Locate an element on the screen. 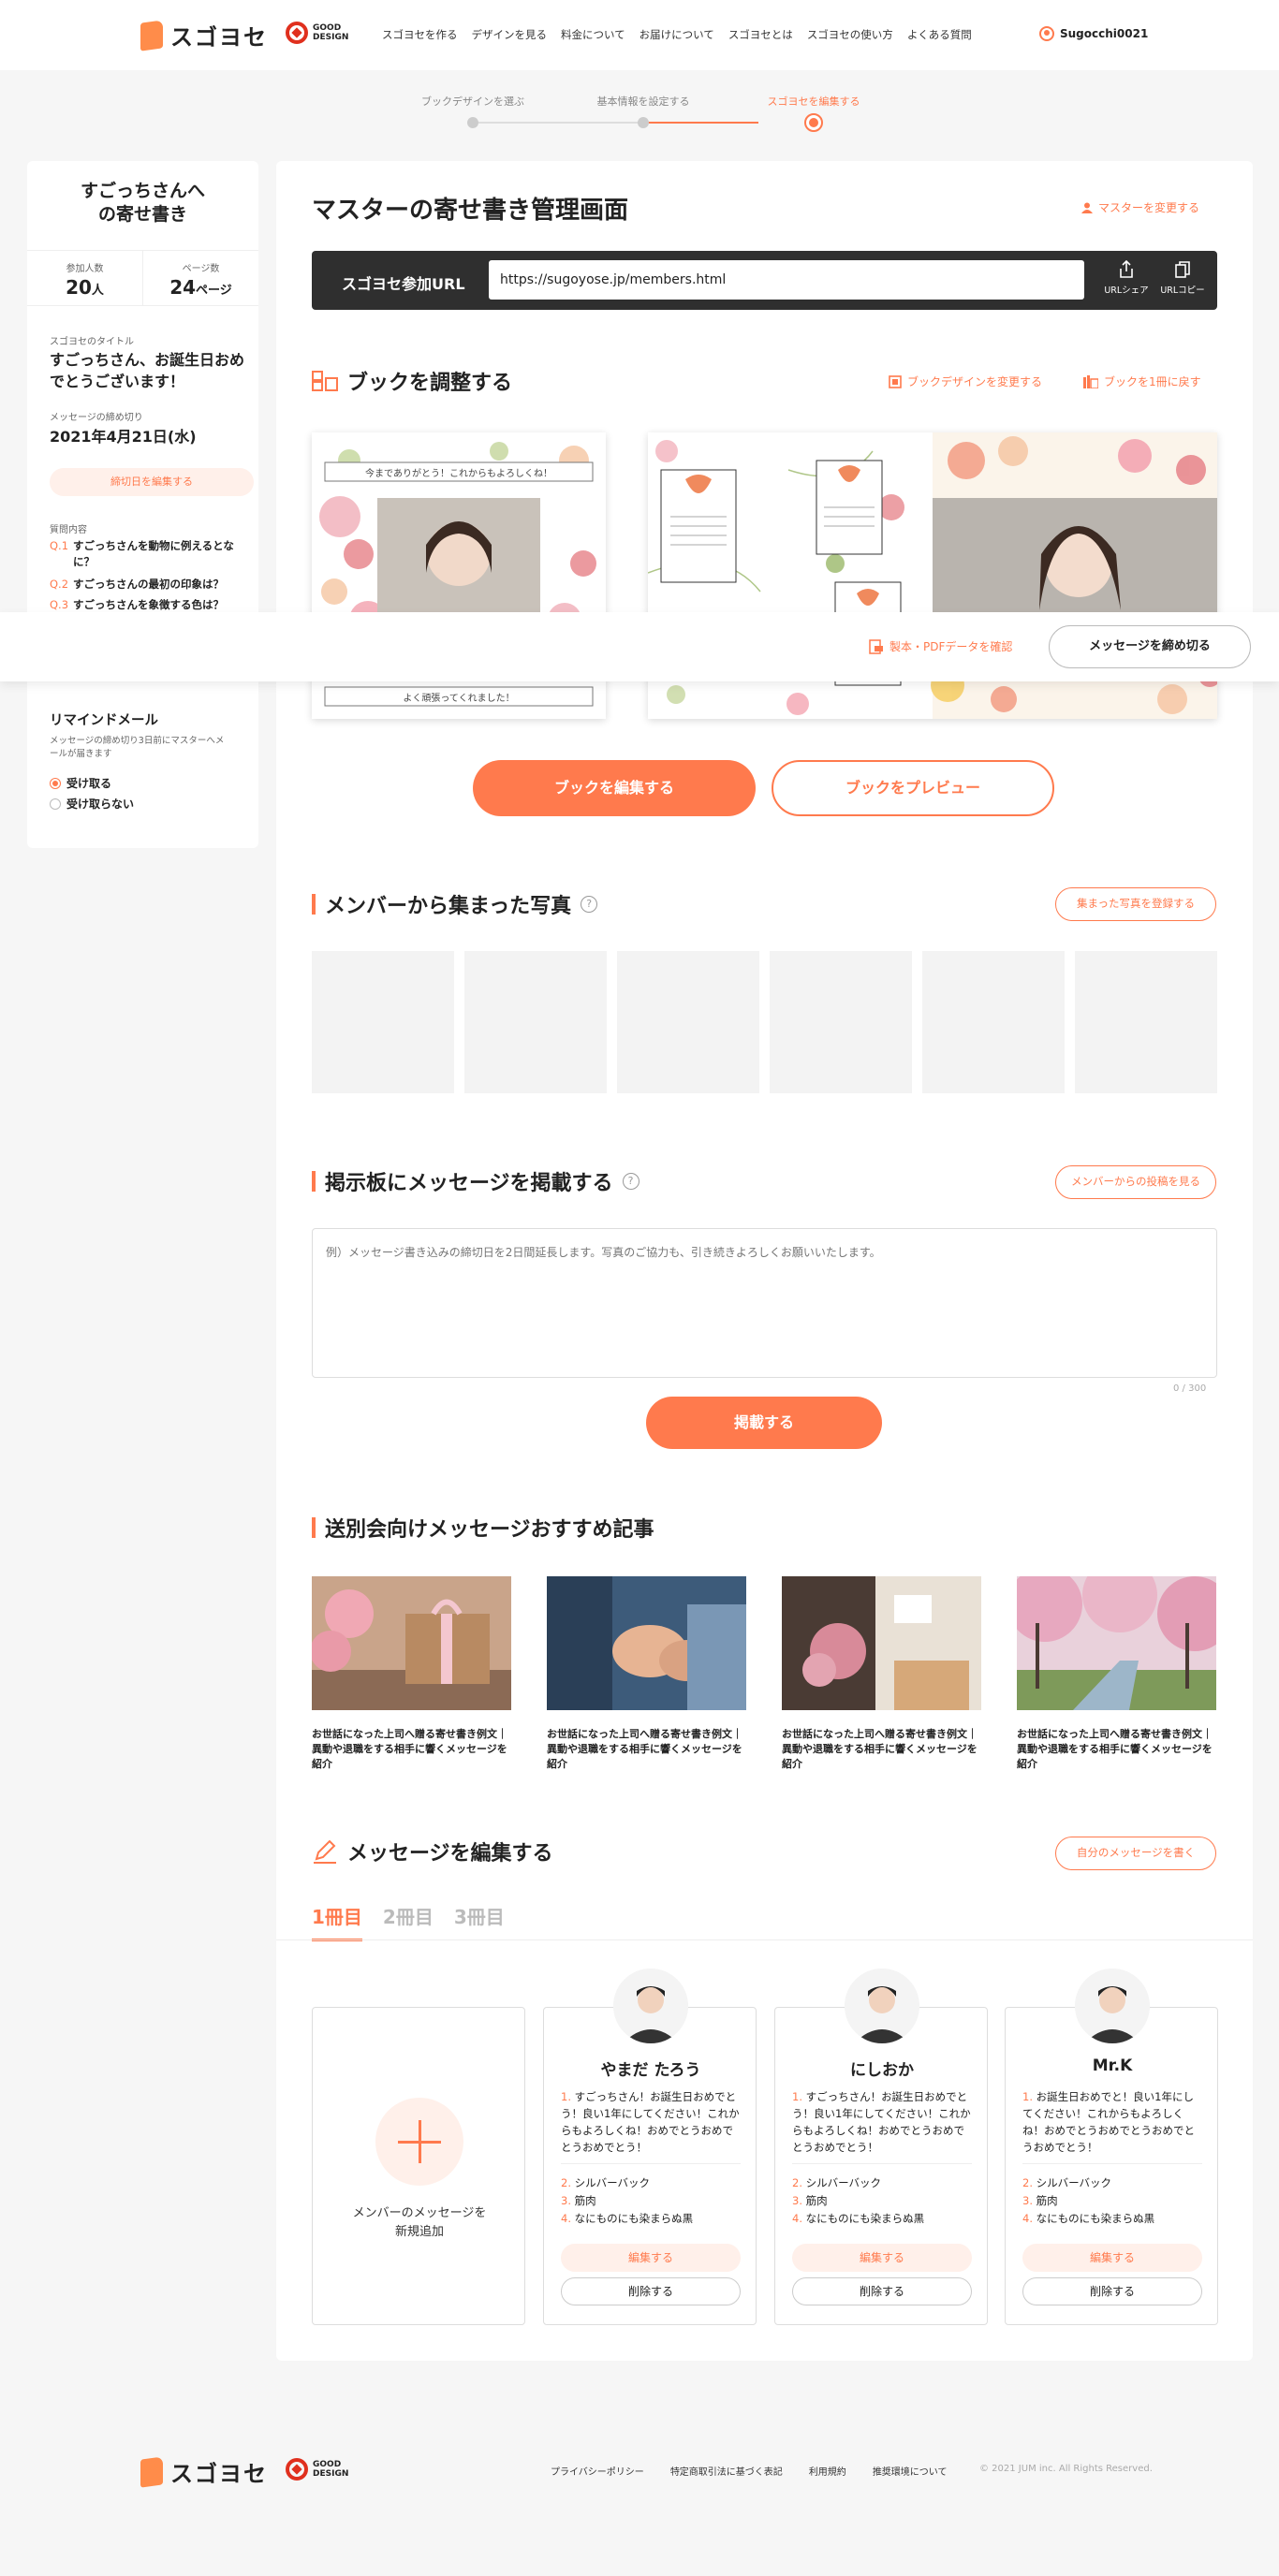 Image resolution: width=1279 pixels, height=2576 pixels. change-design-link: ブックデザインを変更する is located at coordinates (965, 381).